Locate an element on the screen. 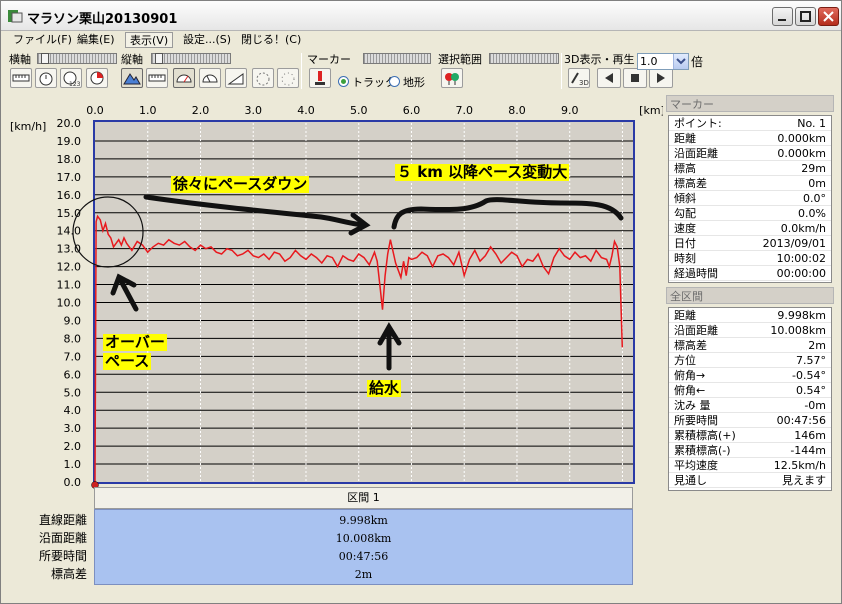 This screenshot has height=604, width=842. slope-view-button is located at coordinates (236, 78).